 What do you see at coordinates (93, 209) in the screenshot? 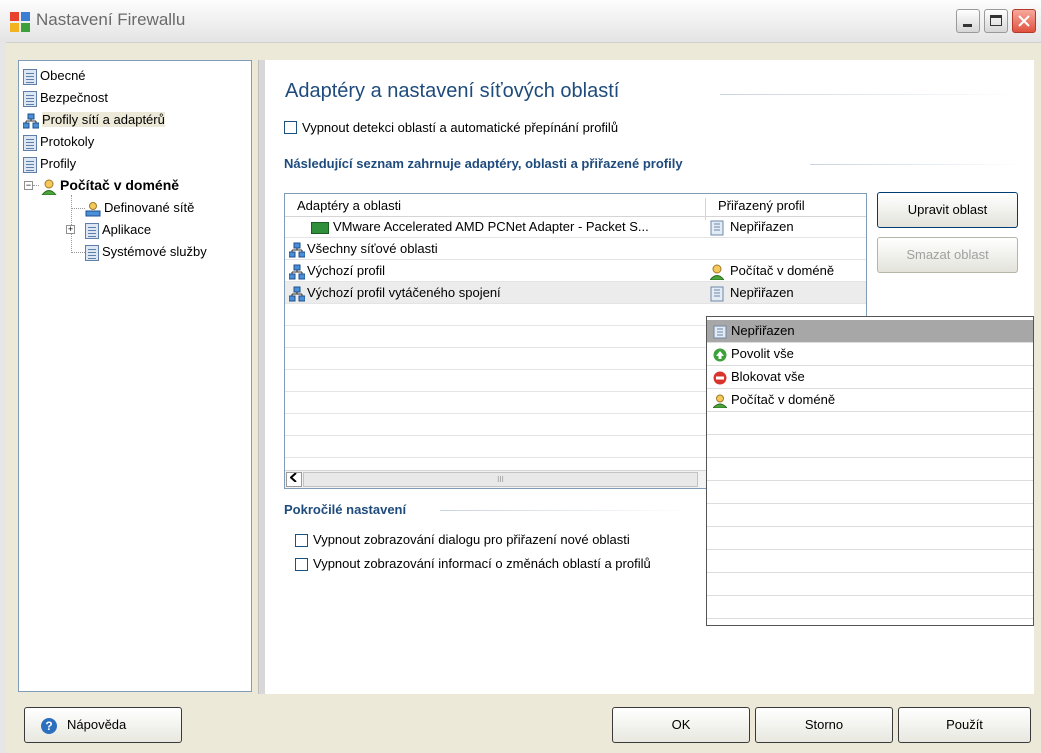
I see `network-user-icon` at bounding box center [93, 209].